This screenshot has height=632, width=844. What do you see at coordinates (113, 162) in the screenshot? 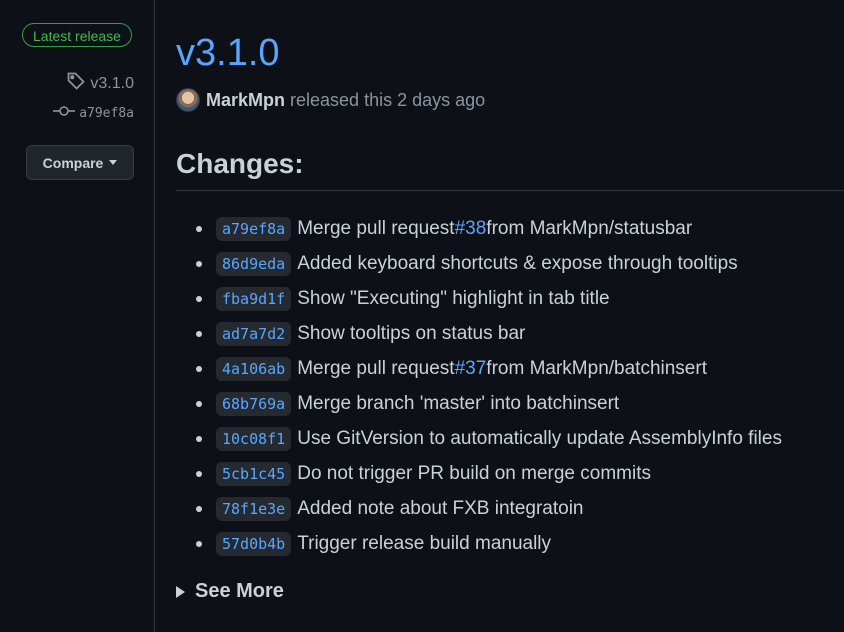
I see `triangle-down-icon` at bounding box center [113, 162].